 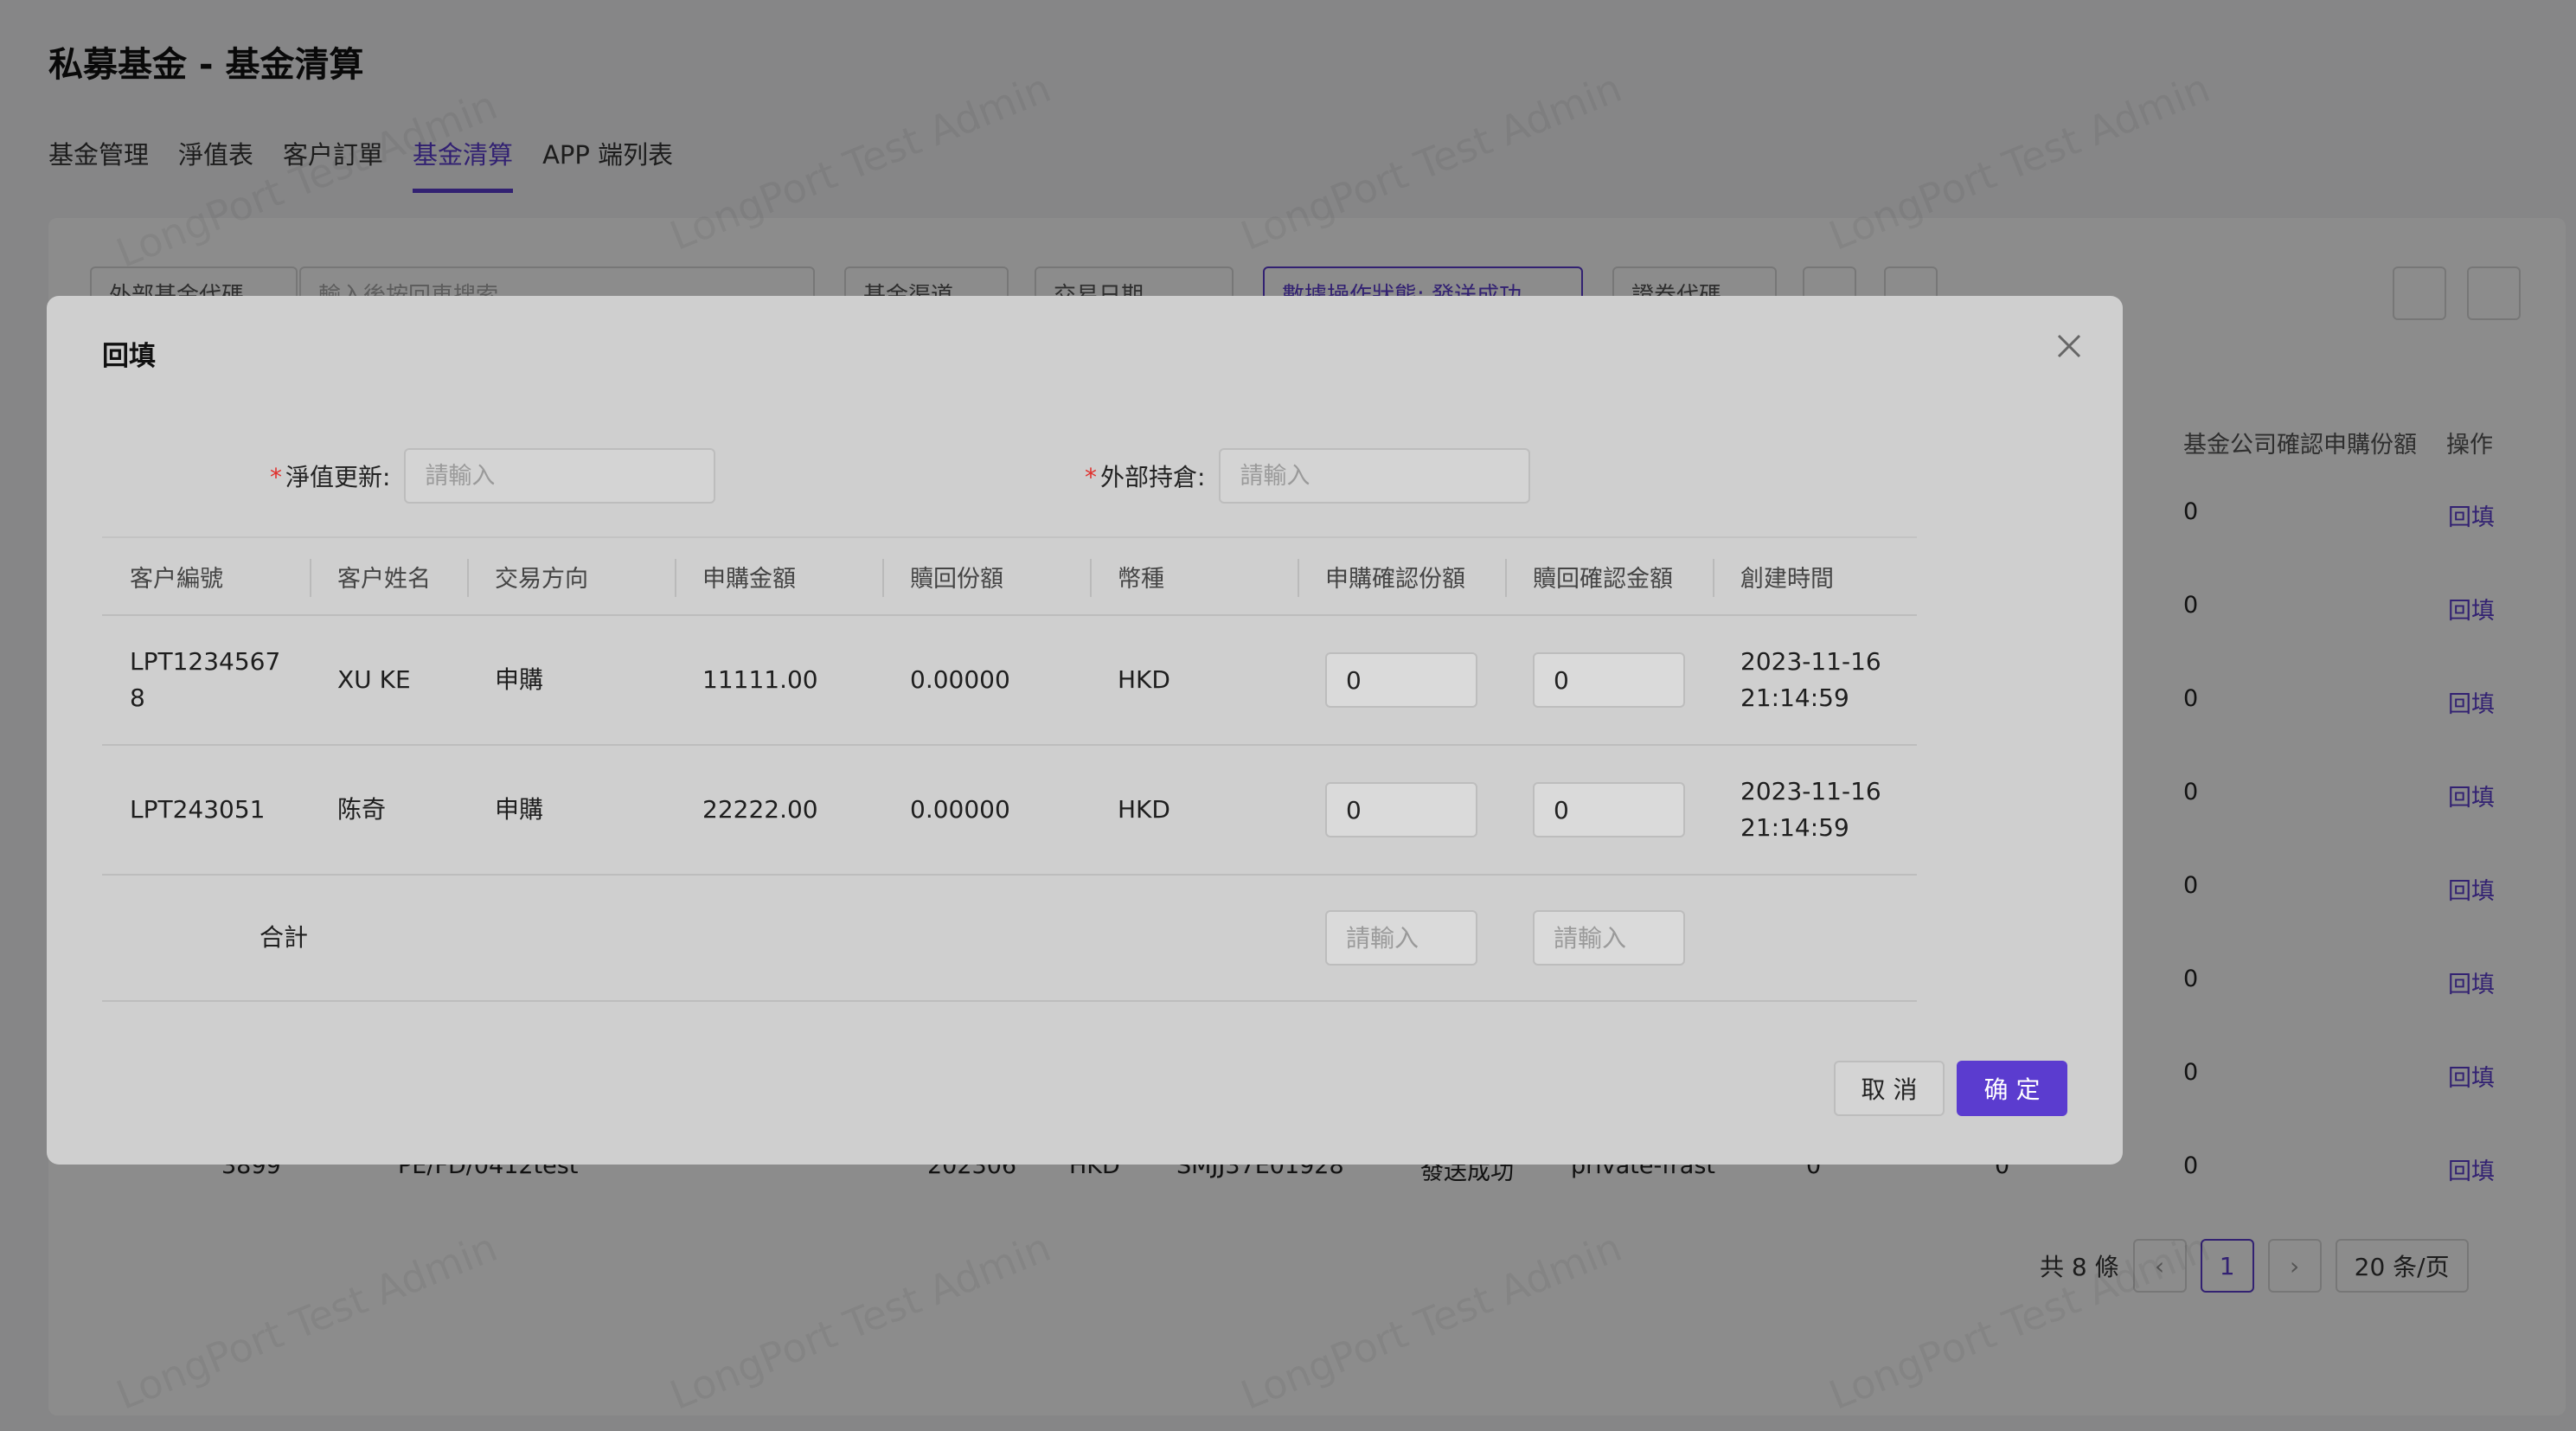 What do you see at coordinates (1401, 576) in the screenshot?
I see `column-header-sub-confirm: 申購確認份額` at bounding box center [1401, 576].